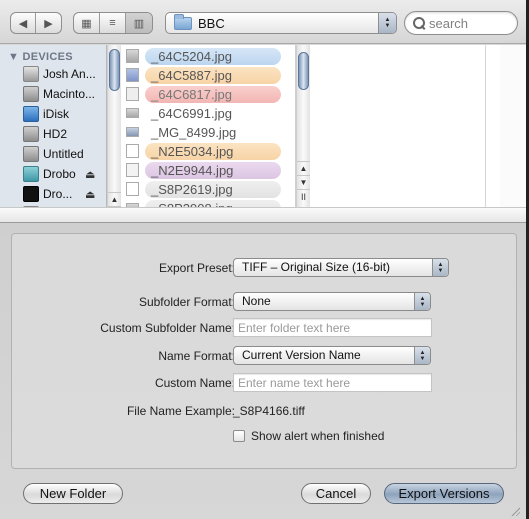 The height and width of the screenshot is (519, 529). What do you see at coordinates (256, 301) in the screenshot?
I see `subfolder-format-value: None` at bounding box center [256, 301].